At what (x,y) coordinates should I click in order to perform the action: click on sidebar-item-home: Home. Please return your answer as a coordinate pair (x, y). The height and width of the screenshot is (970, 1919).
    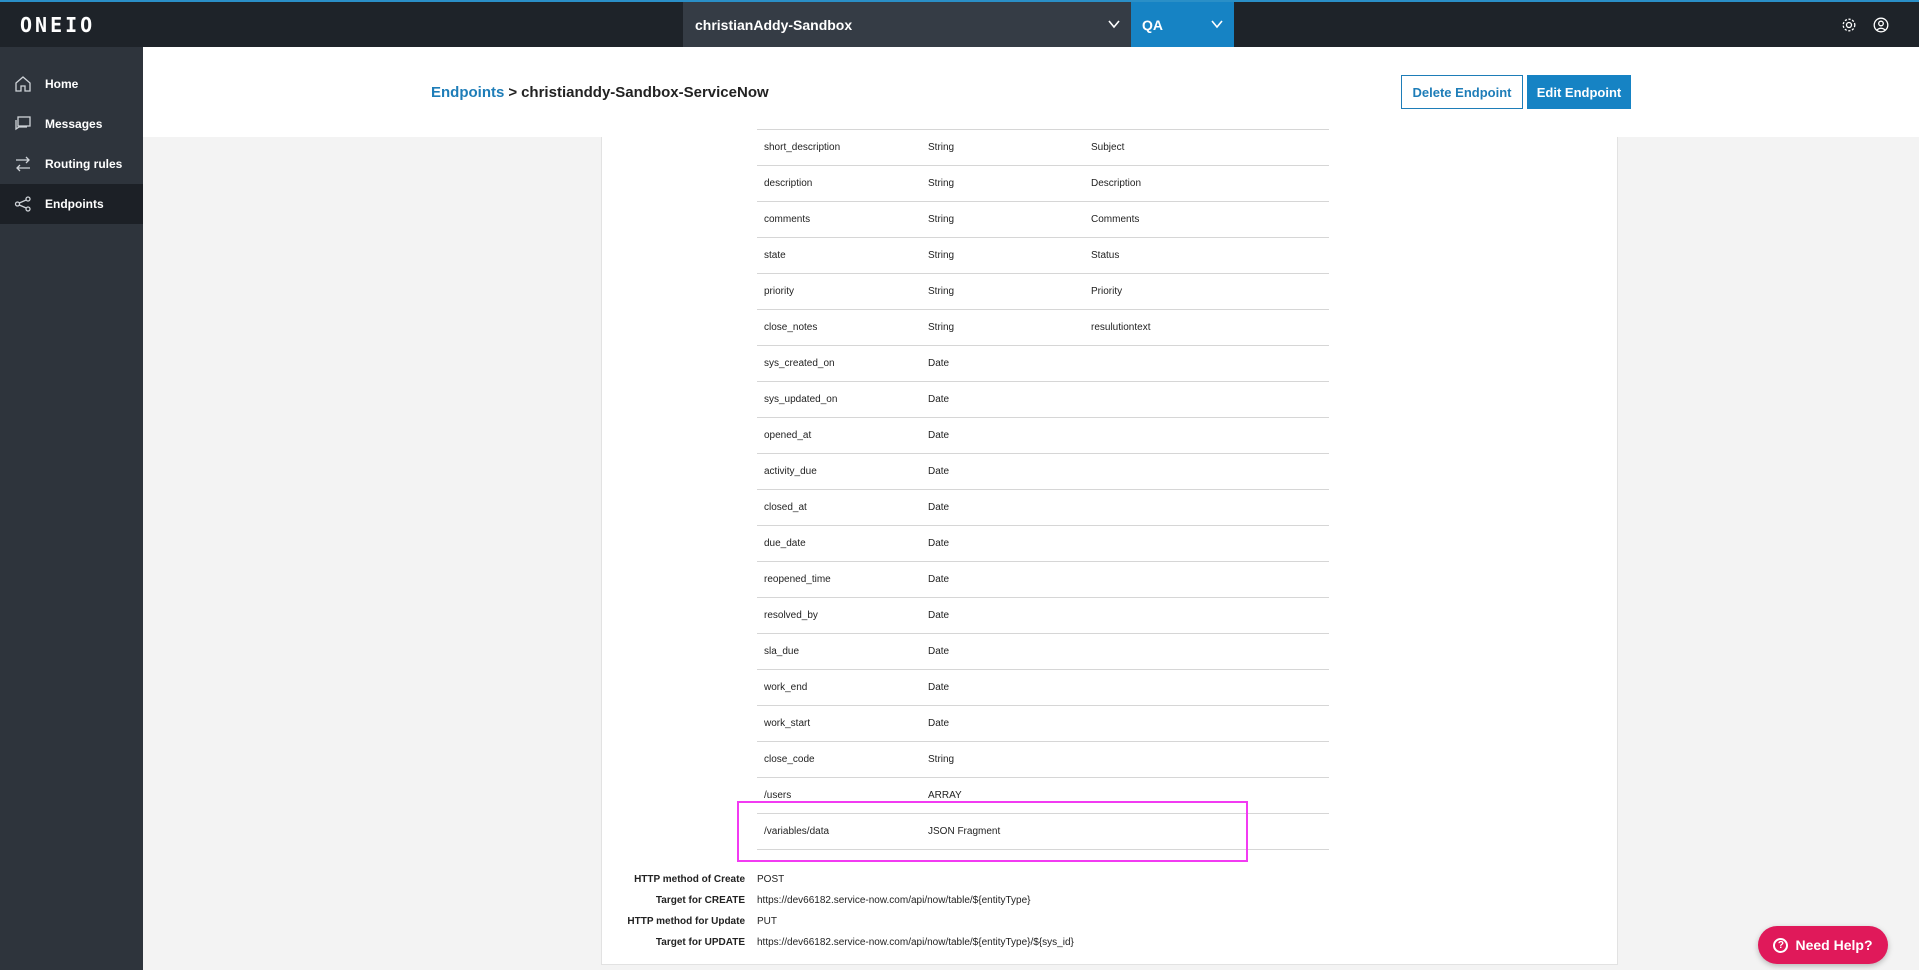
    Looking at the image, I should click on (71, 84).